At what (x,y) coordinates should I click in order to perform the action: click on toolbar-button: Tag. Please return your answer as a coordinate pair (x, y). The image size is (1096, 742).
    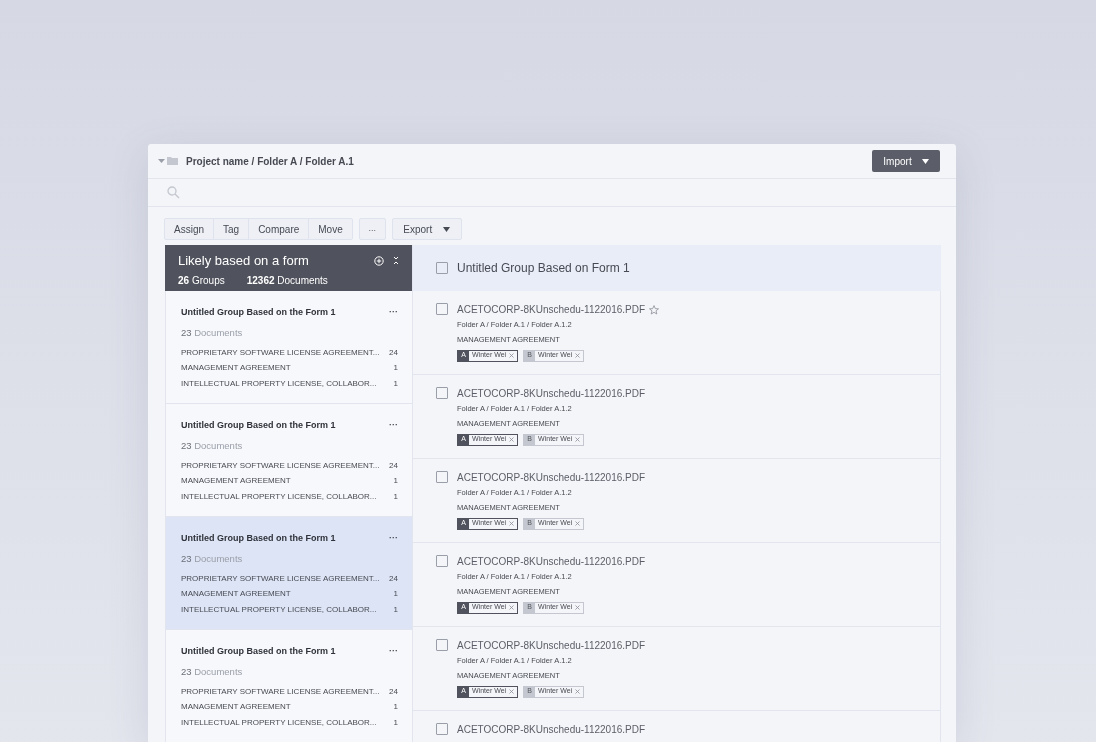
    Looking at the image, I should click on (231, 229).